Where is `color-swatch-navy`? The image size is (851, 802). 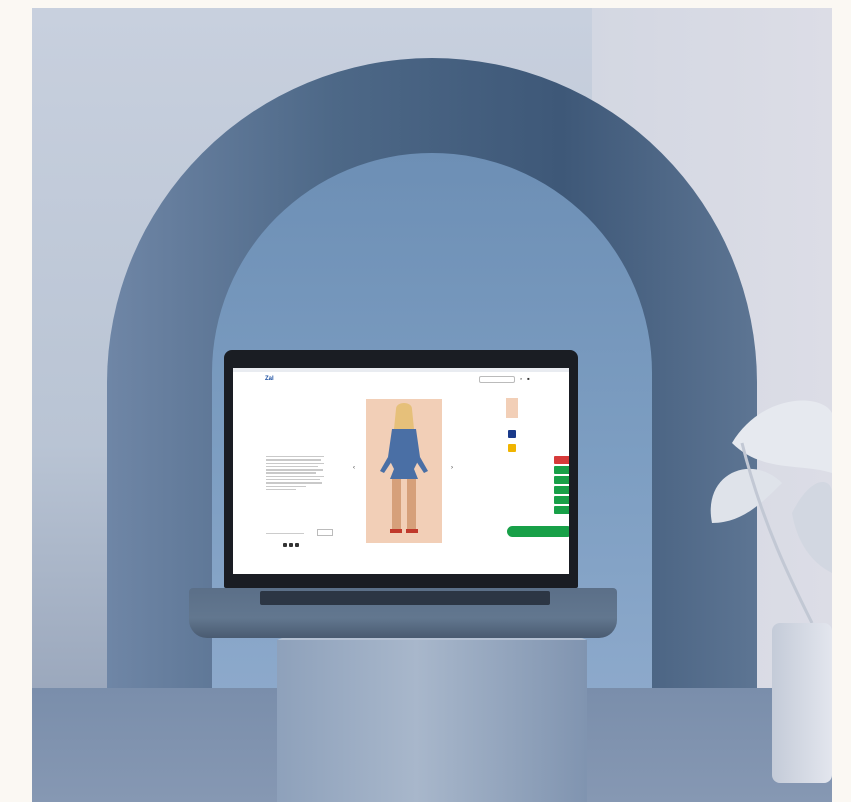
color-swatch-navy is located at coordinates (512, 434).